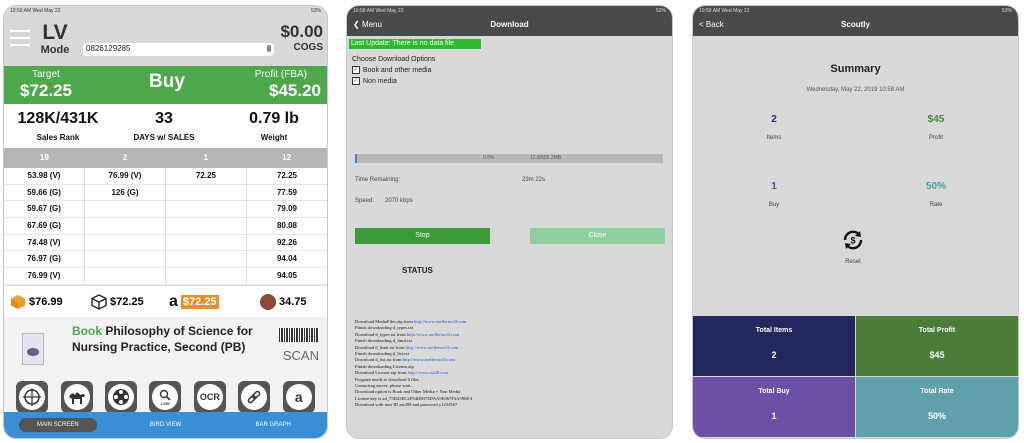 The width and height of the screenshot is (1024, 443). I want to click on tab-bird-view: BIRD VIEW, so click(166, 425).